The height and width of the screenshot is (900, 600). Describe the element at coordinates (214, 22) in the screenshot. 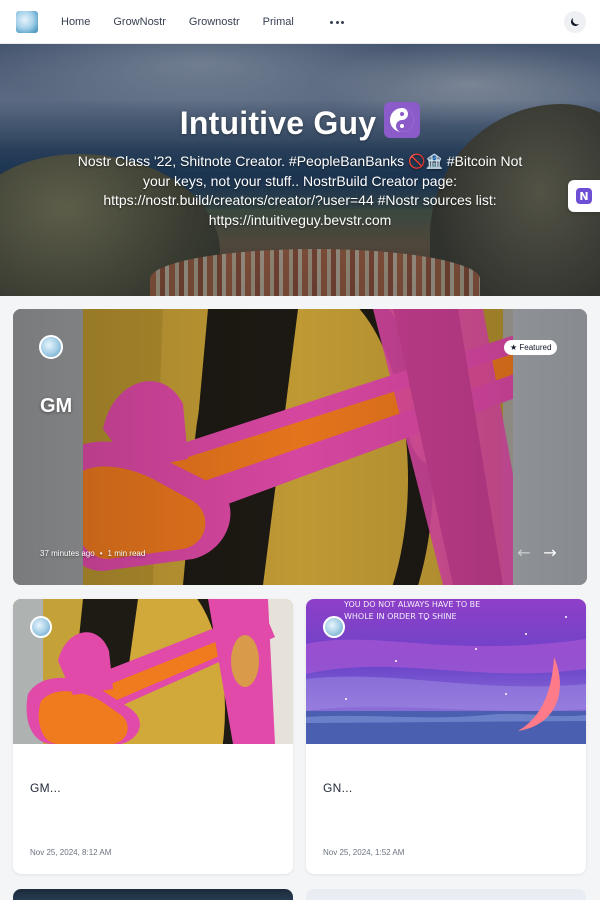

I see `nav-link-grownostr-2: Grownostr` at that location.